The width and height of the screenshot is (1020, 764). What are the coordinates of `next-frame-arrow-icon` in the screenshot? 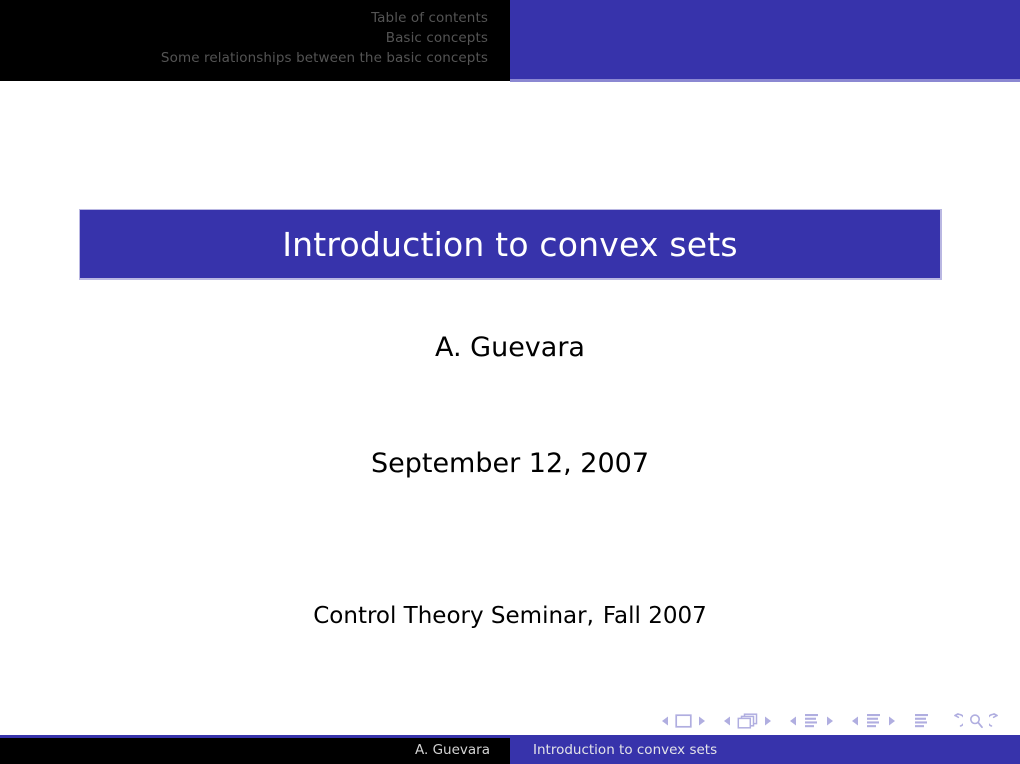 It's located at (768, 721).